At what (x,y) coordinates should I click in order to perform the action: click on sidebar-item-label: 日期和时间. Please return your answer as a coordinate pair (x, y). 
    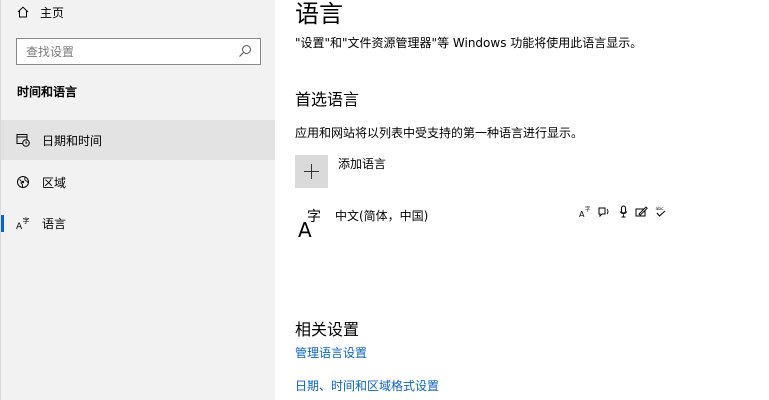
    Looking at the image, I should click on (72, 141).